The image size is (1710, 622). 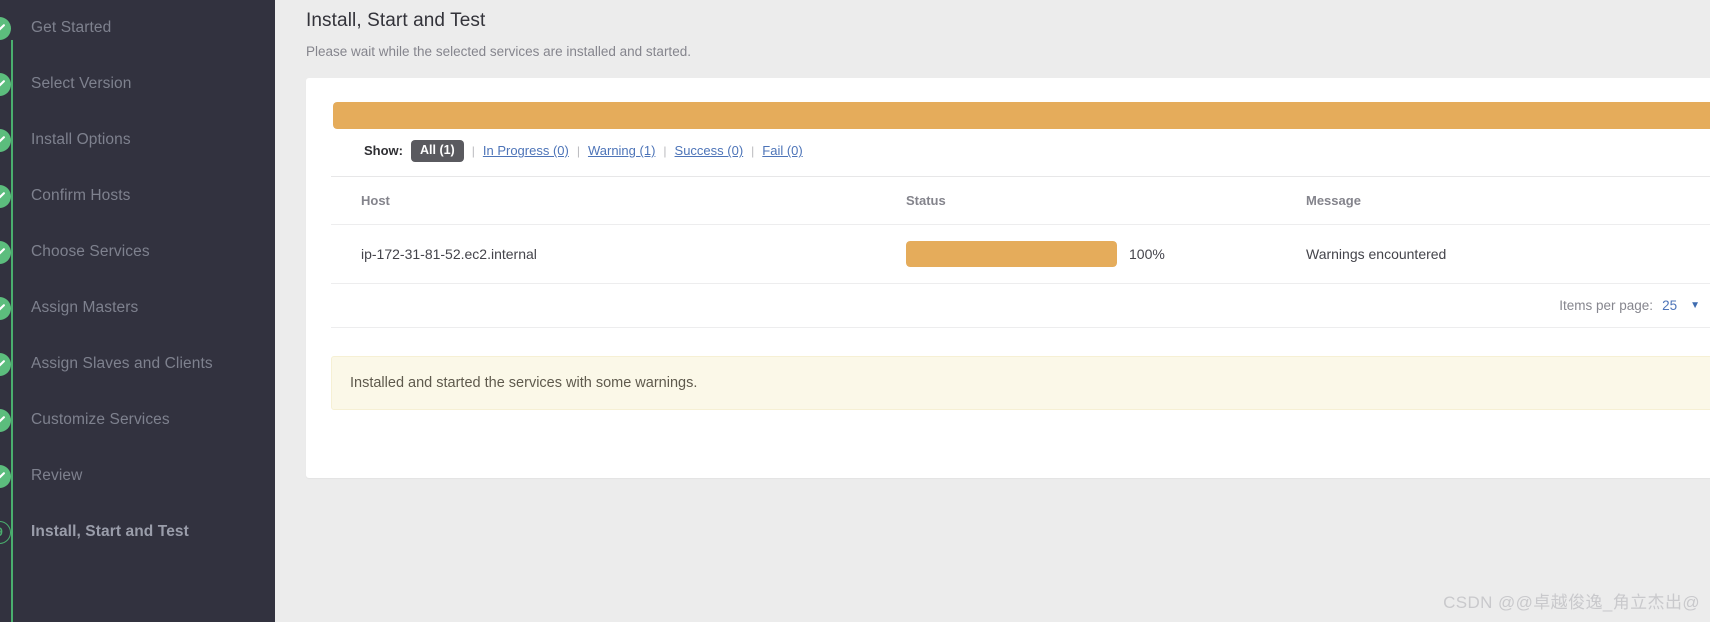 I want to click on table-head: Host Status Message, so click(x=1020, y=201).